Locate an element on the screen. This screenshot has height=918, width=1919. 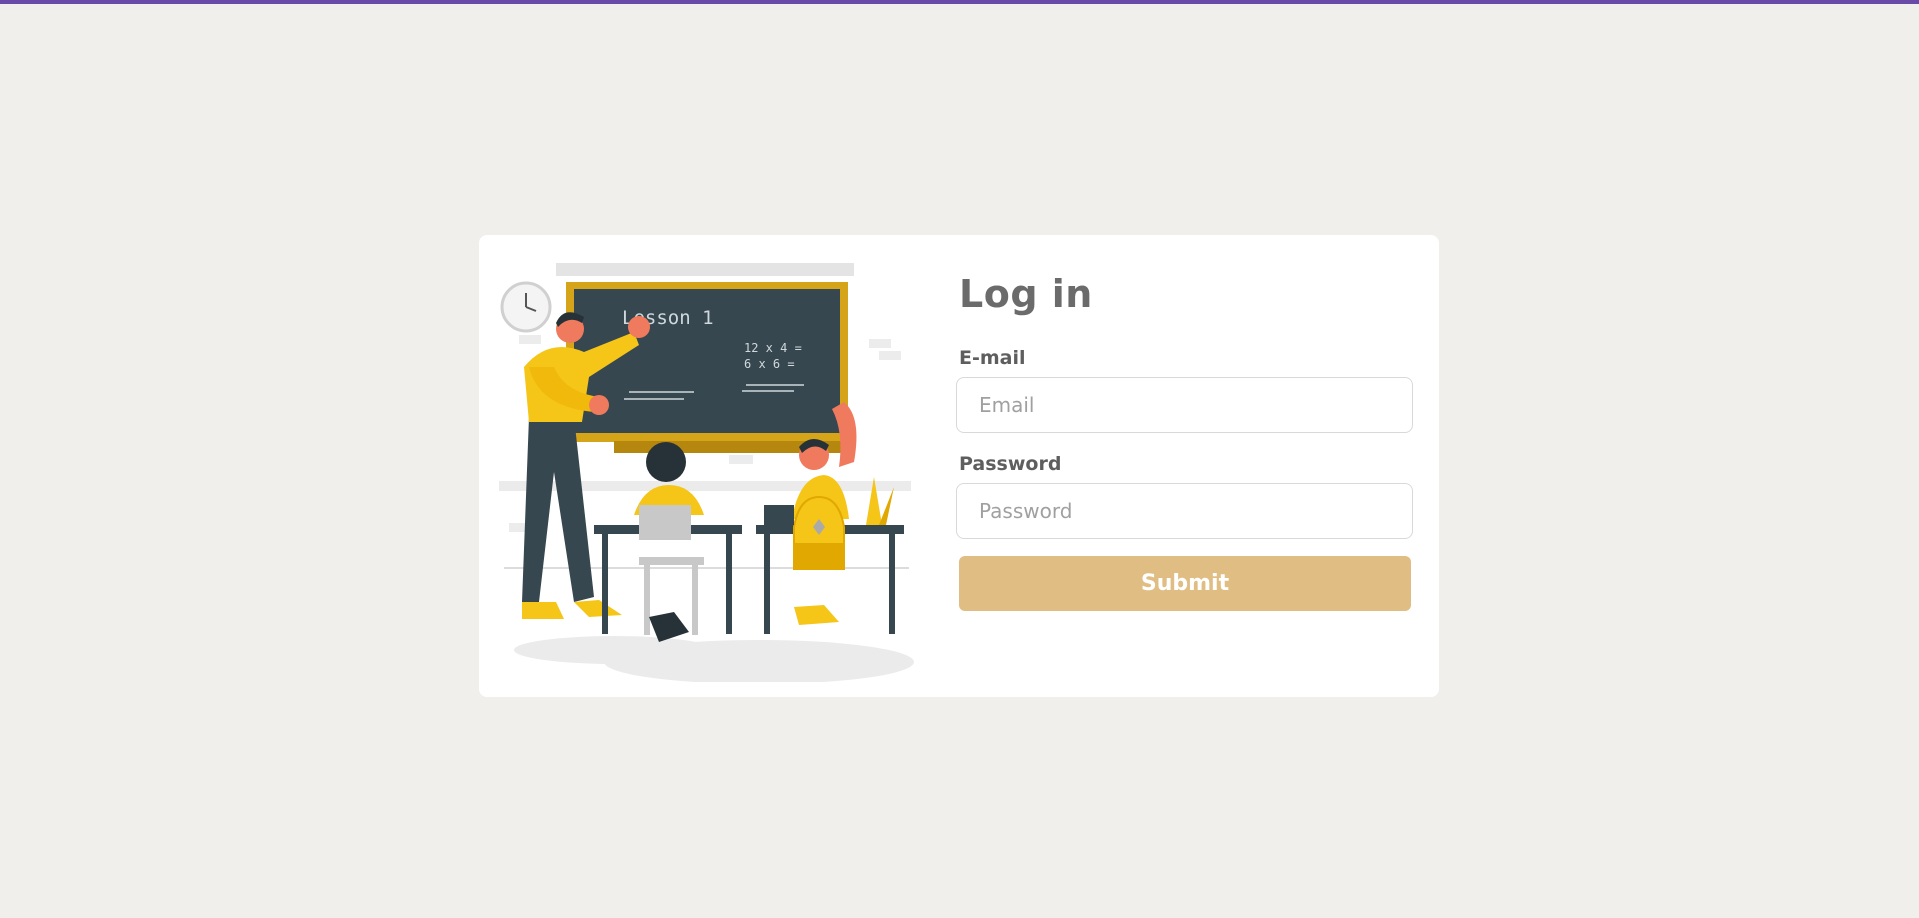
classroom-illustration: Lesson 1 12 x 4 = 6 x 6 = is located at coordinates (706, 472).